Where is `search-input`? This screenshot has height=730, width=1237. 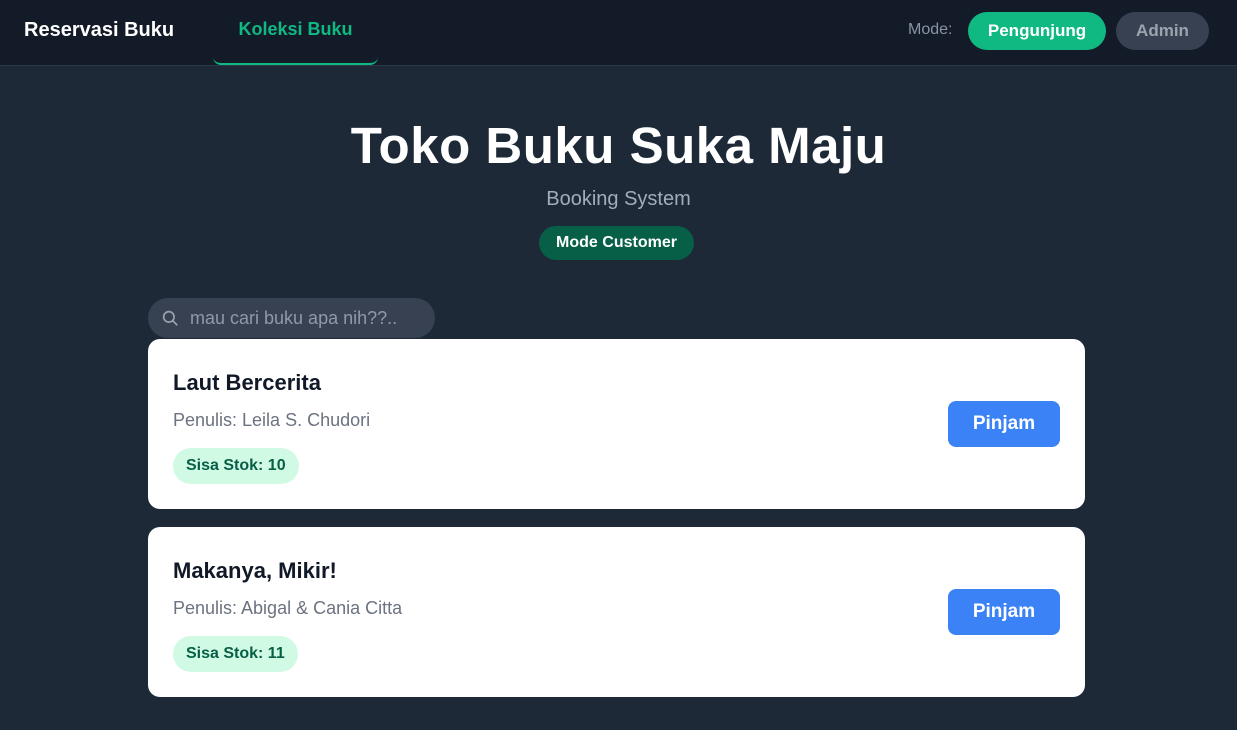
search-input is located at coordinates (310, 318).